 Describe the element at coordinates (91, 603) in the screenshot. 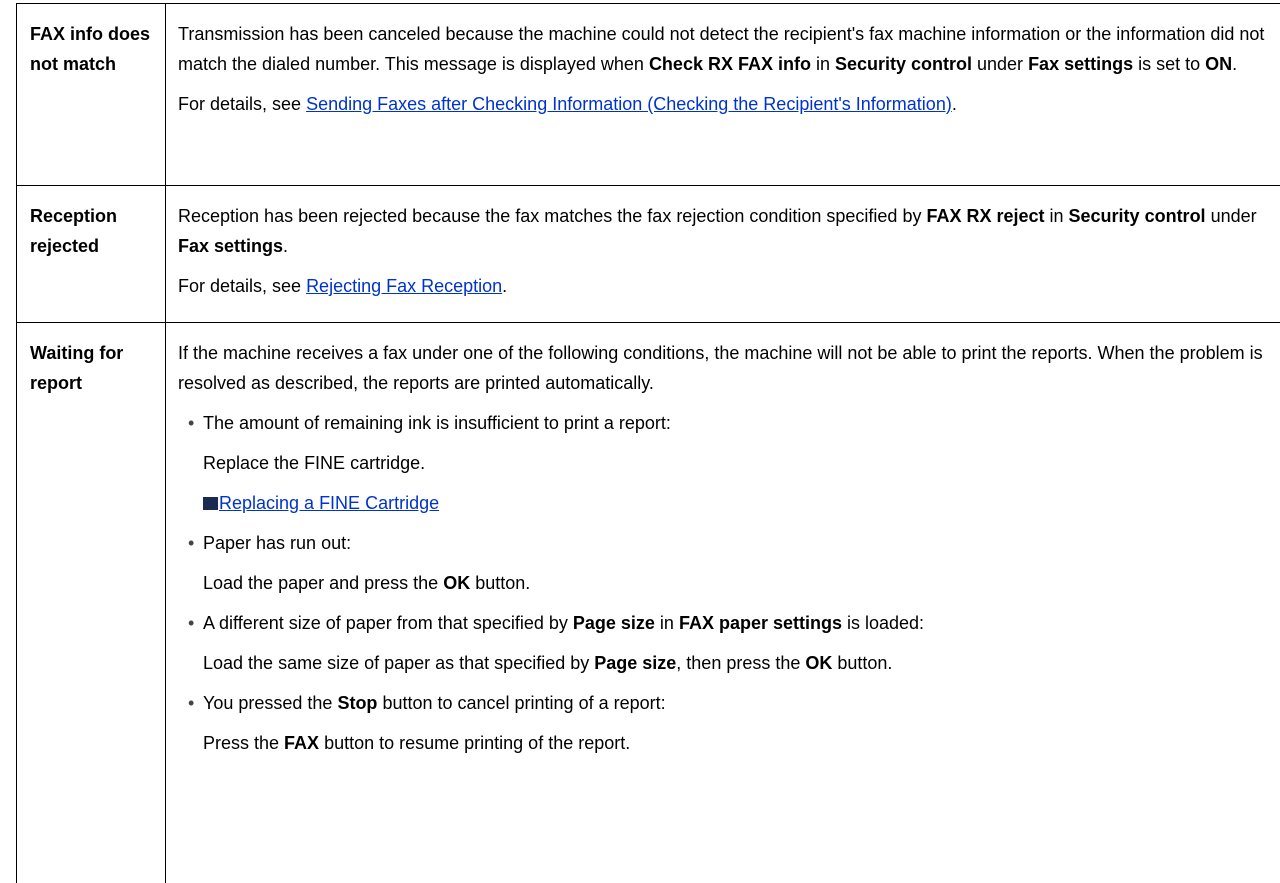

I see `row-heading: Waiting for report` at that location.